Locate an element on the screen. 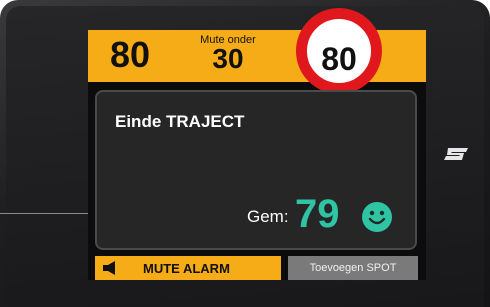 Image resolution: width=490 pixels, height=307 pixels. average-label: Gem: is located at coordinates (268, 216).